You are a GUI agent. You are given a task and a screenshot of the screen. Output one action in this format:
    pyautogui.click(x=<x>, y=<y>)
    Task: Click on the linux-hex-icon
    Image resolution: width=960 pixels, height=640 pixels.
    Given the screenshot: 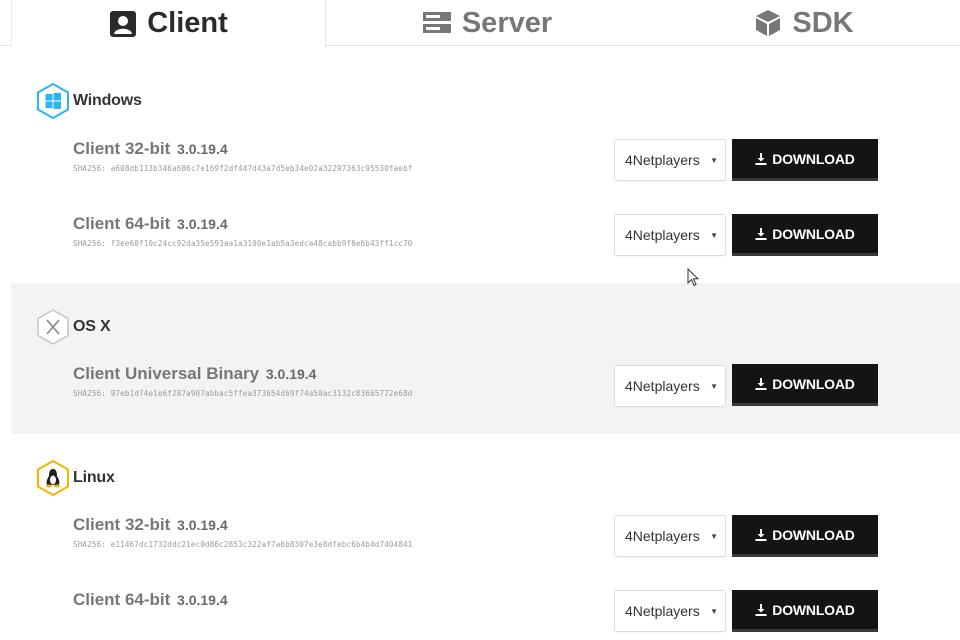 What is the action you would take?
    pyautogui.click(x=53, y=478)
    